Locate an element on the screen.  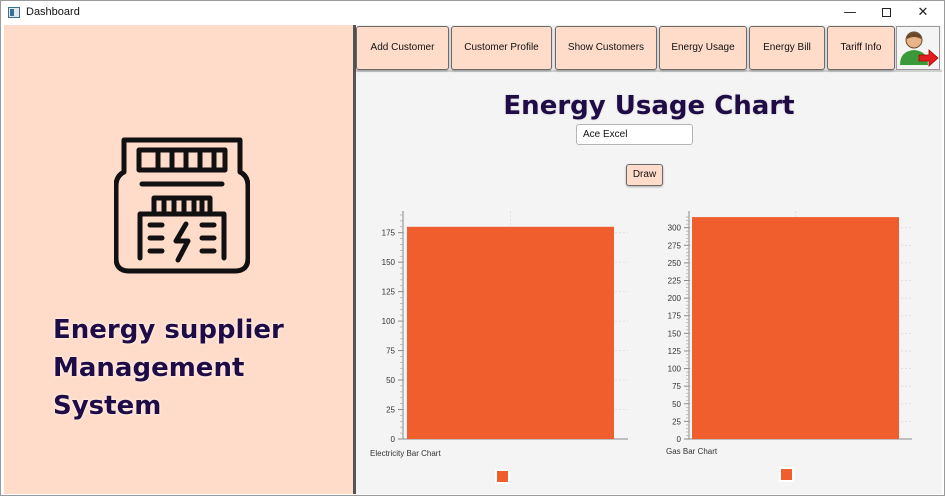
maximize-button is located at coordinates (886, 13).